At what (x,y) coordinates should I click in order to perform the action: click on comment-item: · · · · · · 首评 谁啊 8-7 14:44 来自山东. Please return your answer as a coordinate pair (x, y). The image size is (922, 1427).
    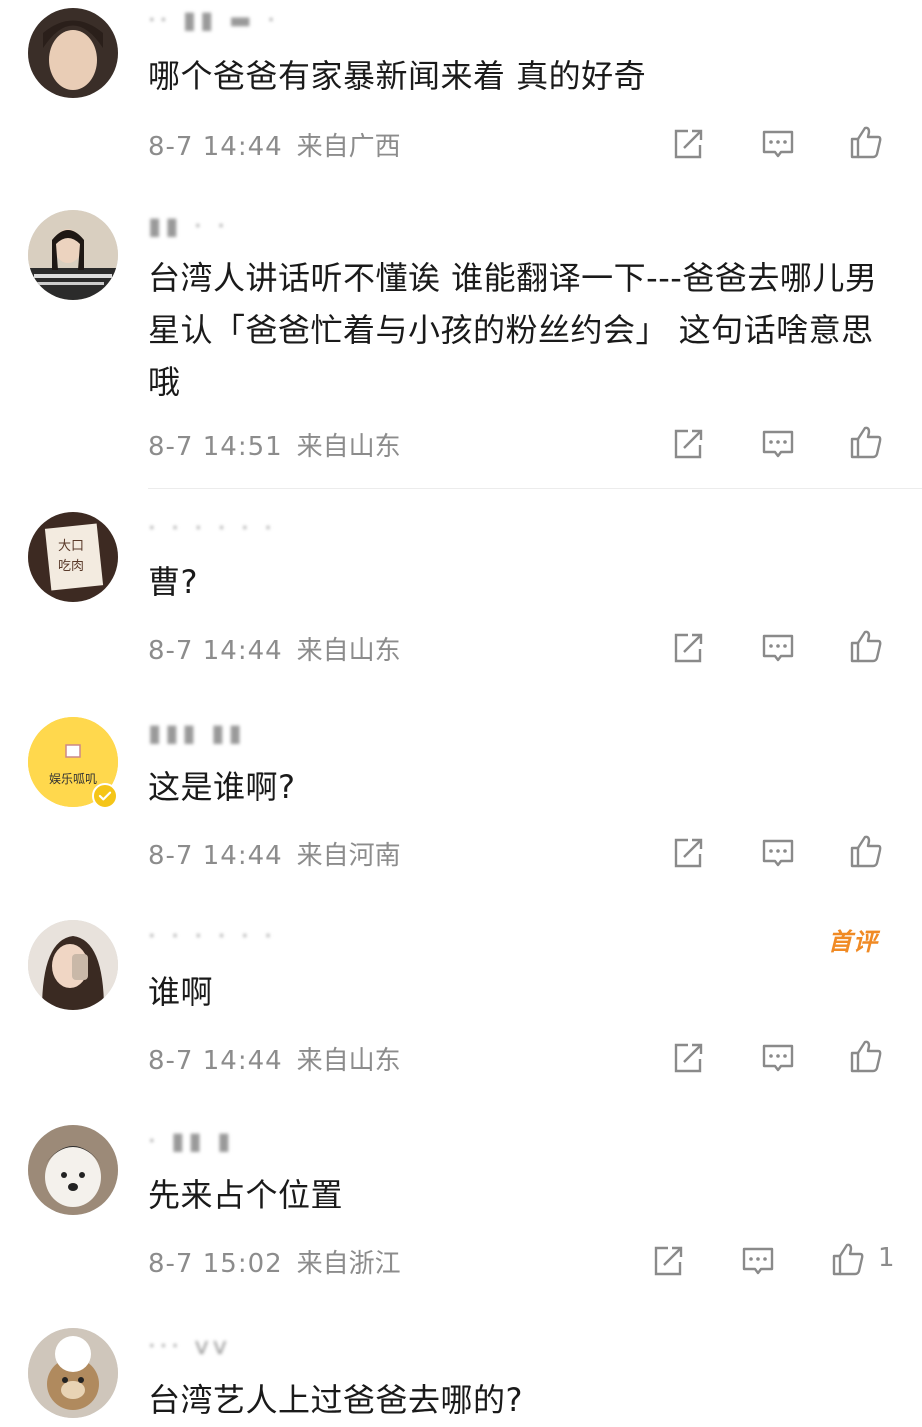
    Looking at the image, I should click on (461, 1010).